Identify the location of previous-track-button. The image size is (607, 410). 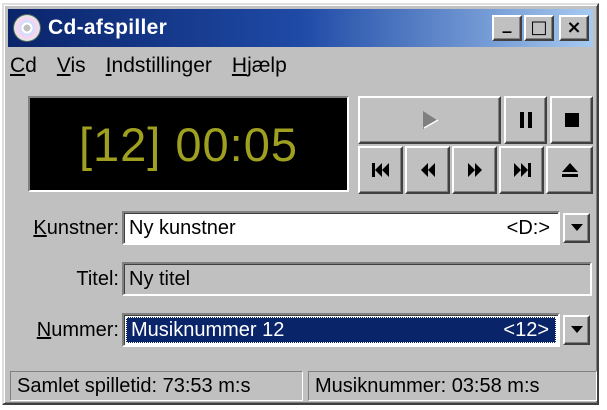
(380, 170).